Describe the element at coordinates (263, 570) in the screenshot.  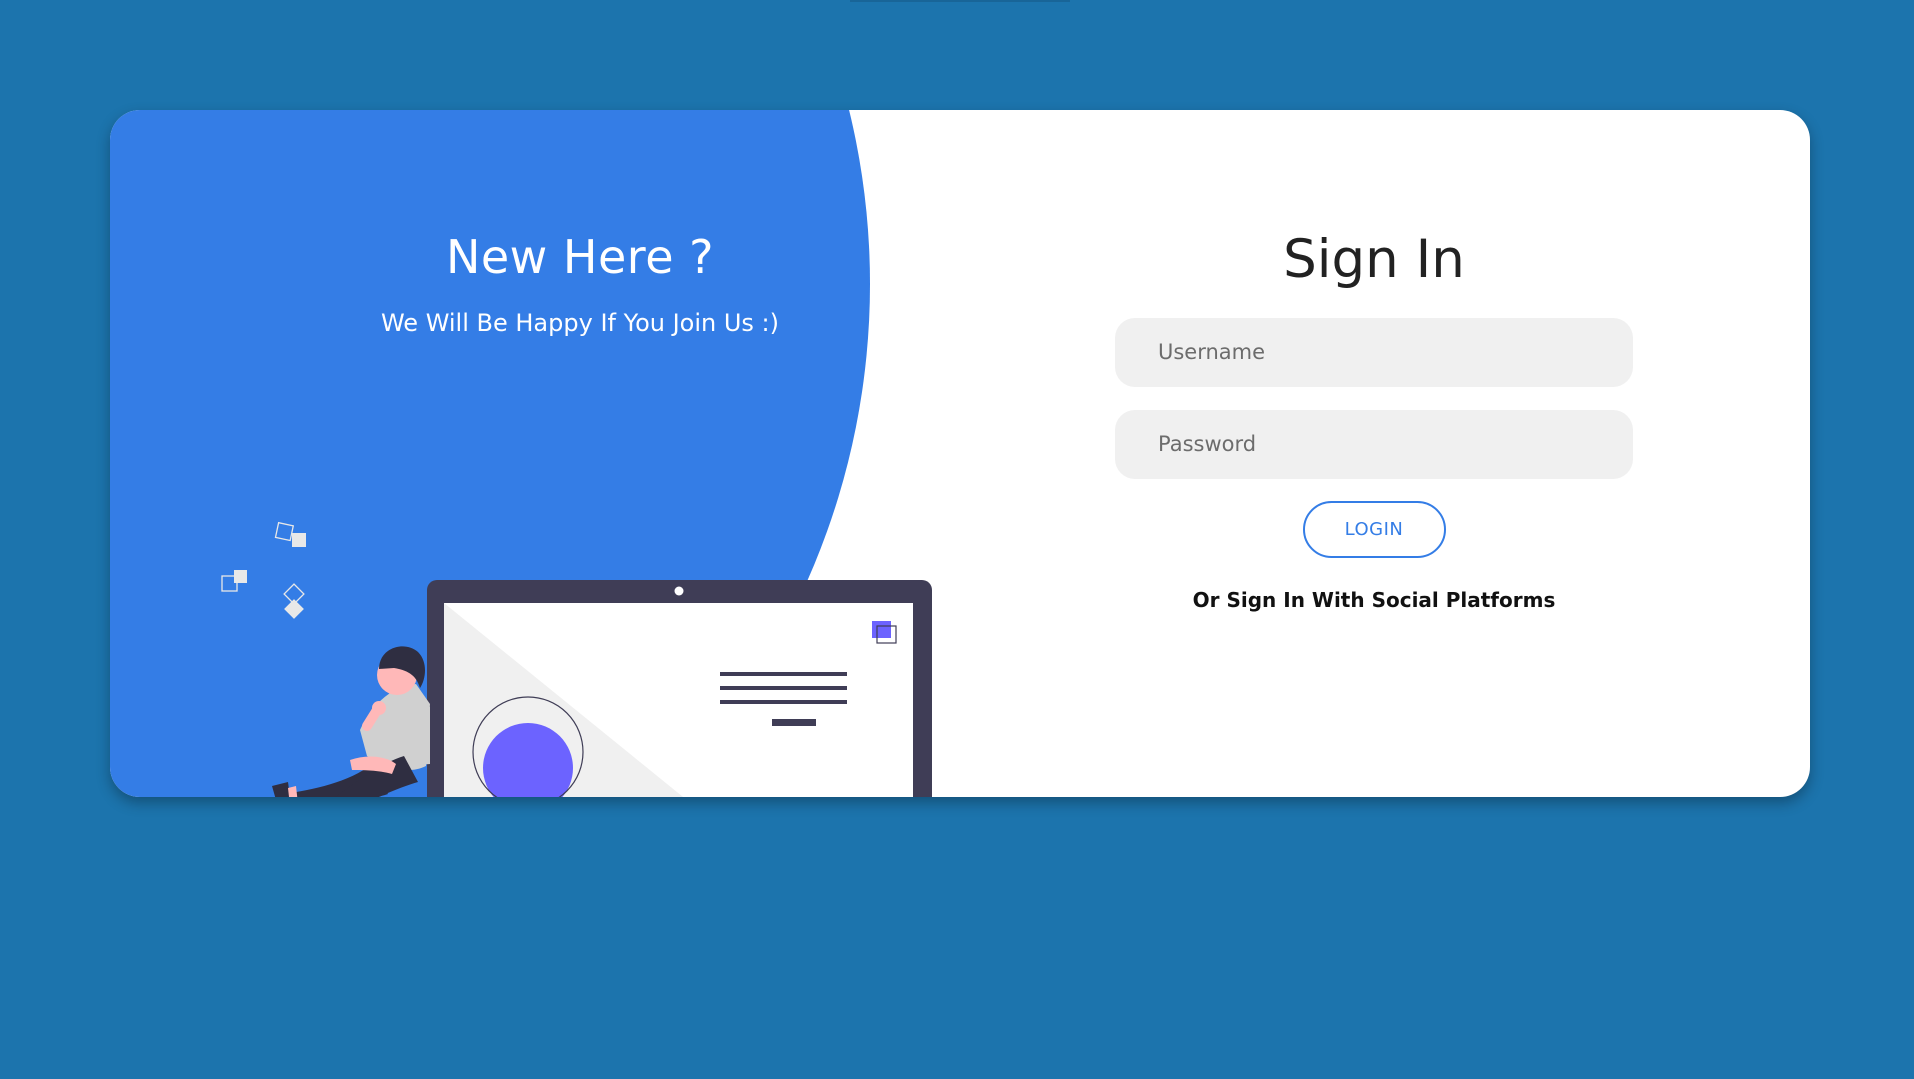
I see `floating-squares` at that location.